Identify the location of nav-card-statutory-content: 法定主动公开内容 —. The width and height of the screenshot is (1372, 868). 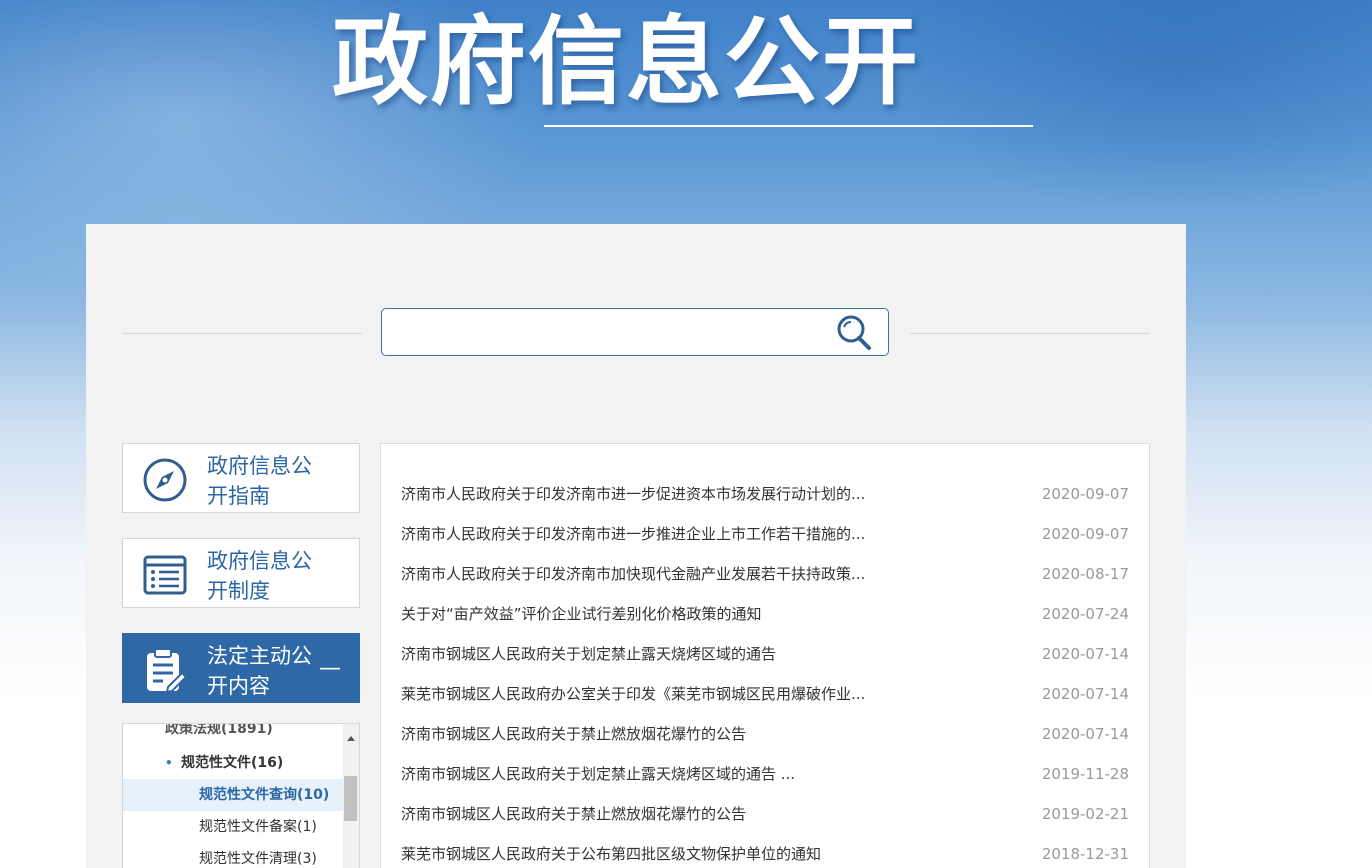
(241, 668).